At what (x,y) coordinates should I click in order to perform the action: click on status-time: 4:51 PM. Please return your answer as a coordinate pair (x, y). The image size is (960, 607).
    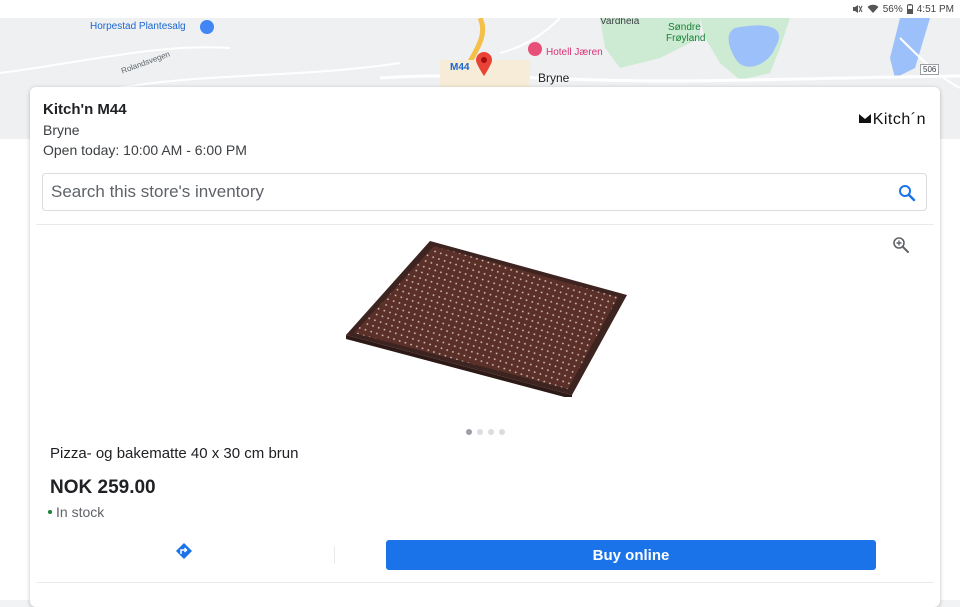
    Looking at the image, I should click on (935, 9).